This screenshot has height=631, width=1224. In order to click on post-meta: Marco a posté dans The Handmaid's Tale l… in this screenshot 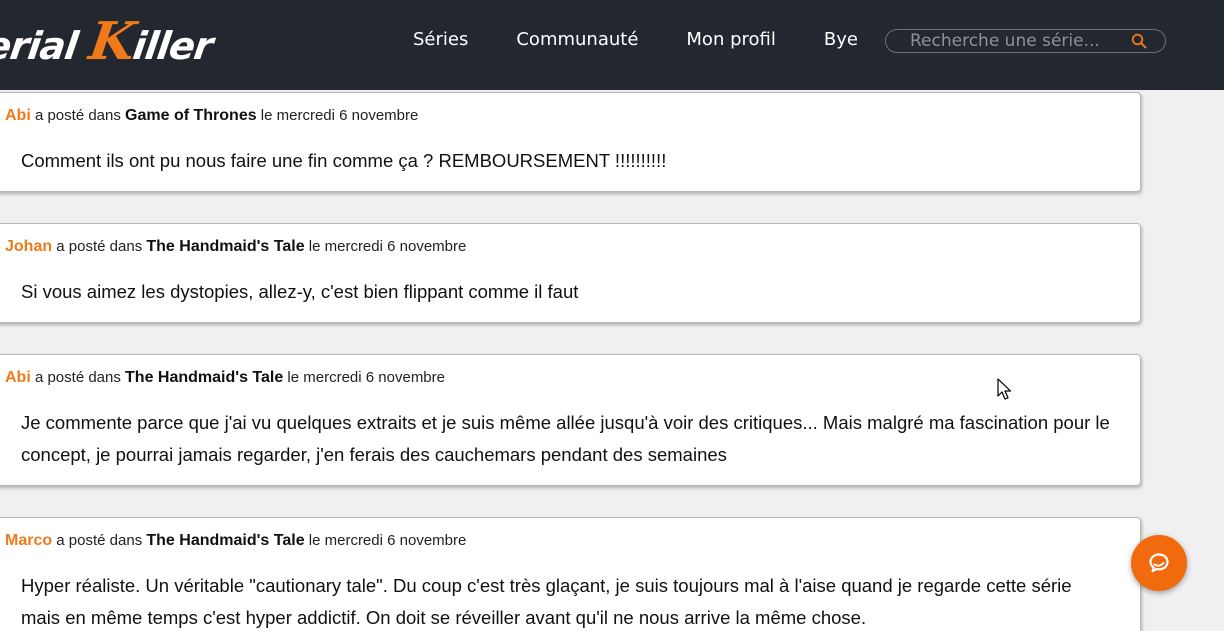, I will do `click(235, 541)`.